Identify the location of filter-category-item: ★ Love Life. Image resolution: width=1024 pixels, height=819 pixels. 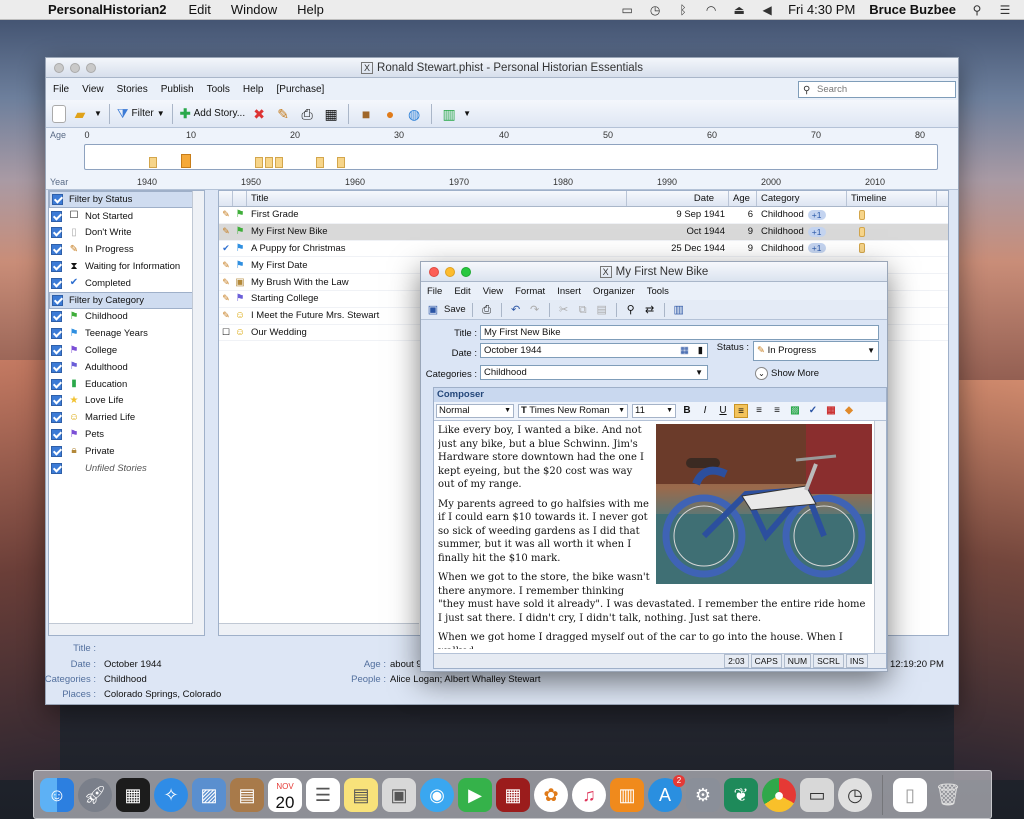
(126, 401).